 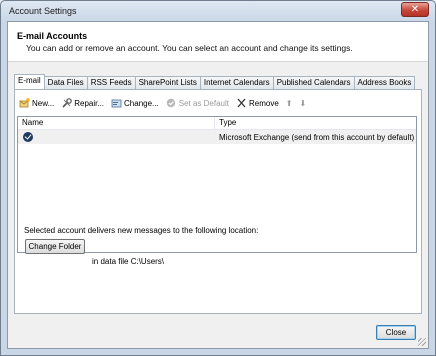 I want to click on remove-x-icon, so click(x=241, y=103).